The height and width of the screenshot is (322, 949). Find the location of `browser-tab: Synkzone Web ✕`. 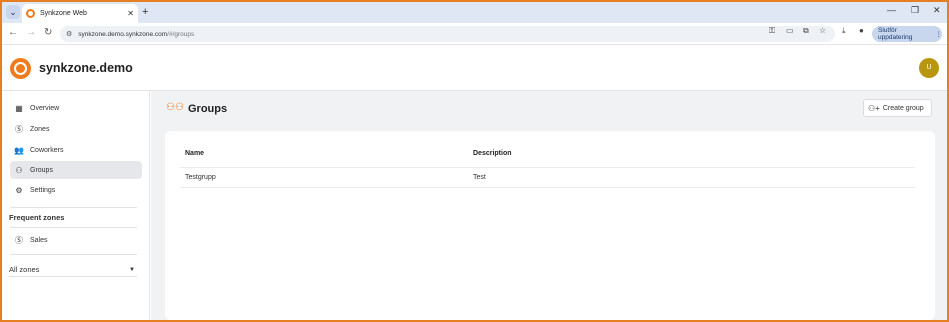

browser-tab: Synkzone Web ✕ is located at coordinates (80, 13).